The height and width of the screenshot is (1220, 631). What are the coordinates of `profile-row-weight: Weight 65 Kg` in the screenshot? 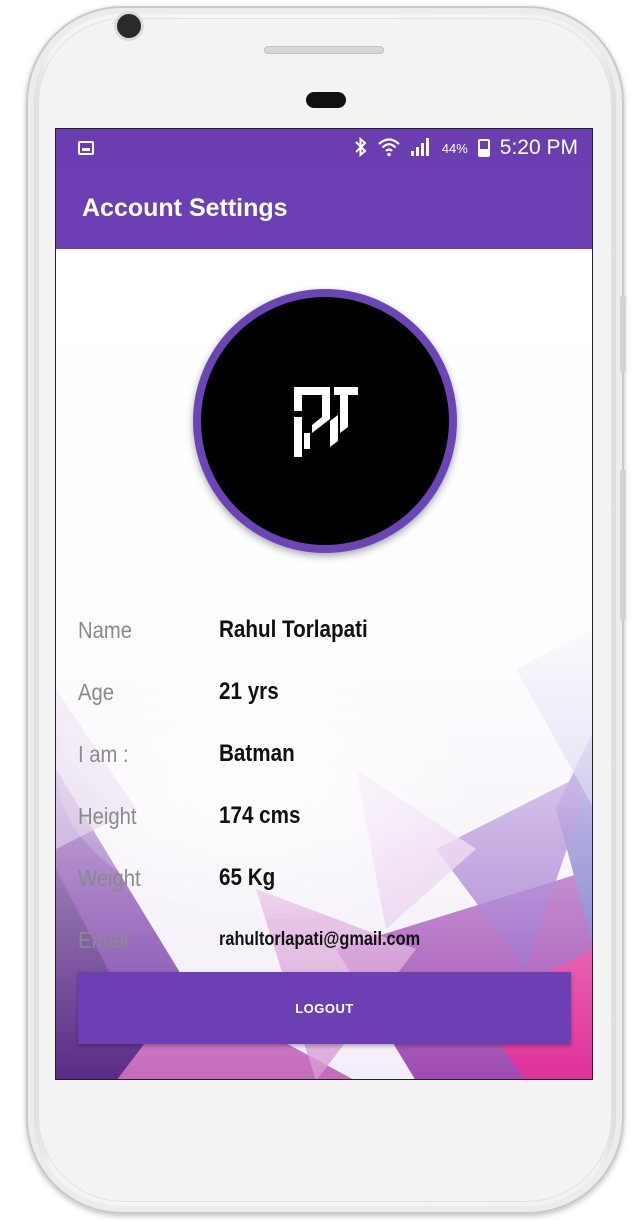 It's located at (328, 878).